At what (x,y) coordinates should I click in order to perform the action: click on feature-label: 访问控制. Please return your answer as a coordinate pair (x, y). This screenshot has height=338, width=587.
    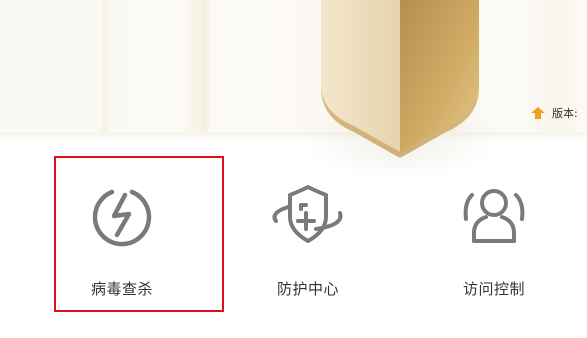
    Looking at the image, I should click on (493, 289).